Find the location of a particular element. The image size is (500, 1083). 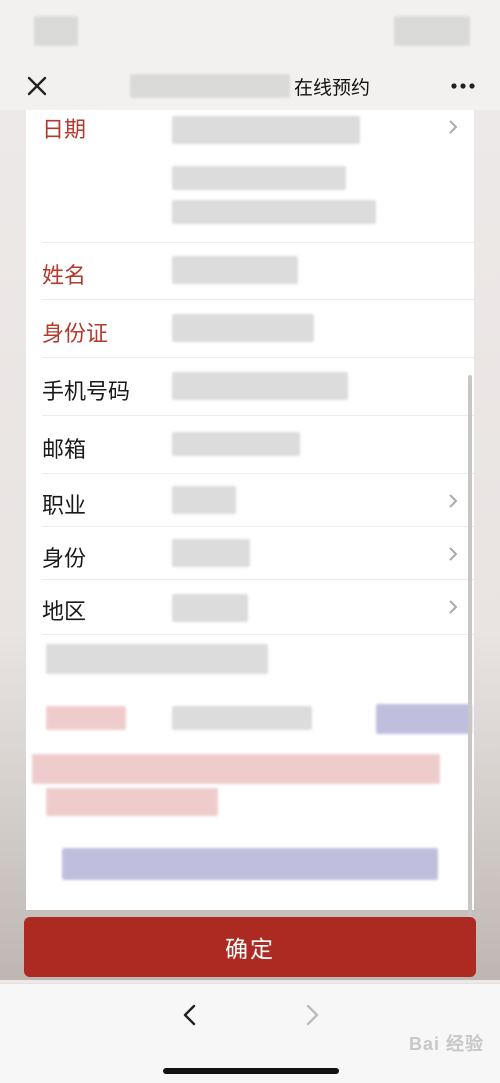

nav-bar: 在线预约 is located at coordinates (250, 86).